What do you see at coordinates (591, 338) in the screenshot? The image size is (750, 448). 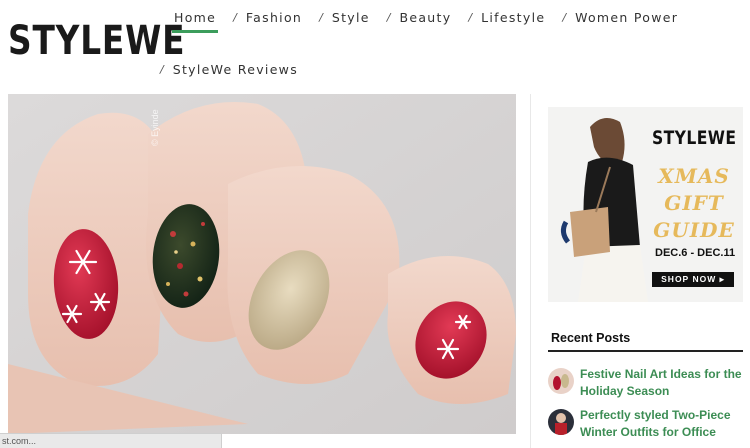 I see `recent-posts-heading: Recent Posts` at bounding box center [591, 338].